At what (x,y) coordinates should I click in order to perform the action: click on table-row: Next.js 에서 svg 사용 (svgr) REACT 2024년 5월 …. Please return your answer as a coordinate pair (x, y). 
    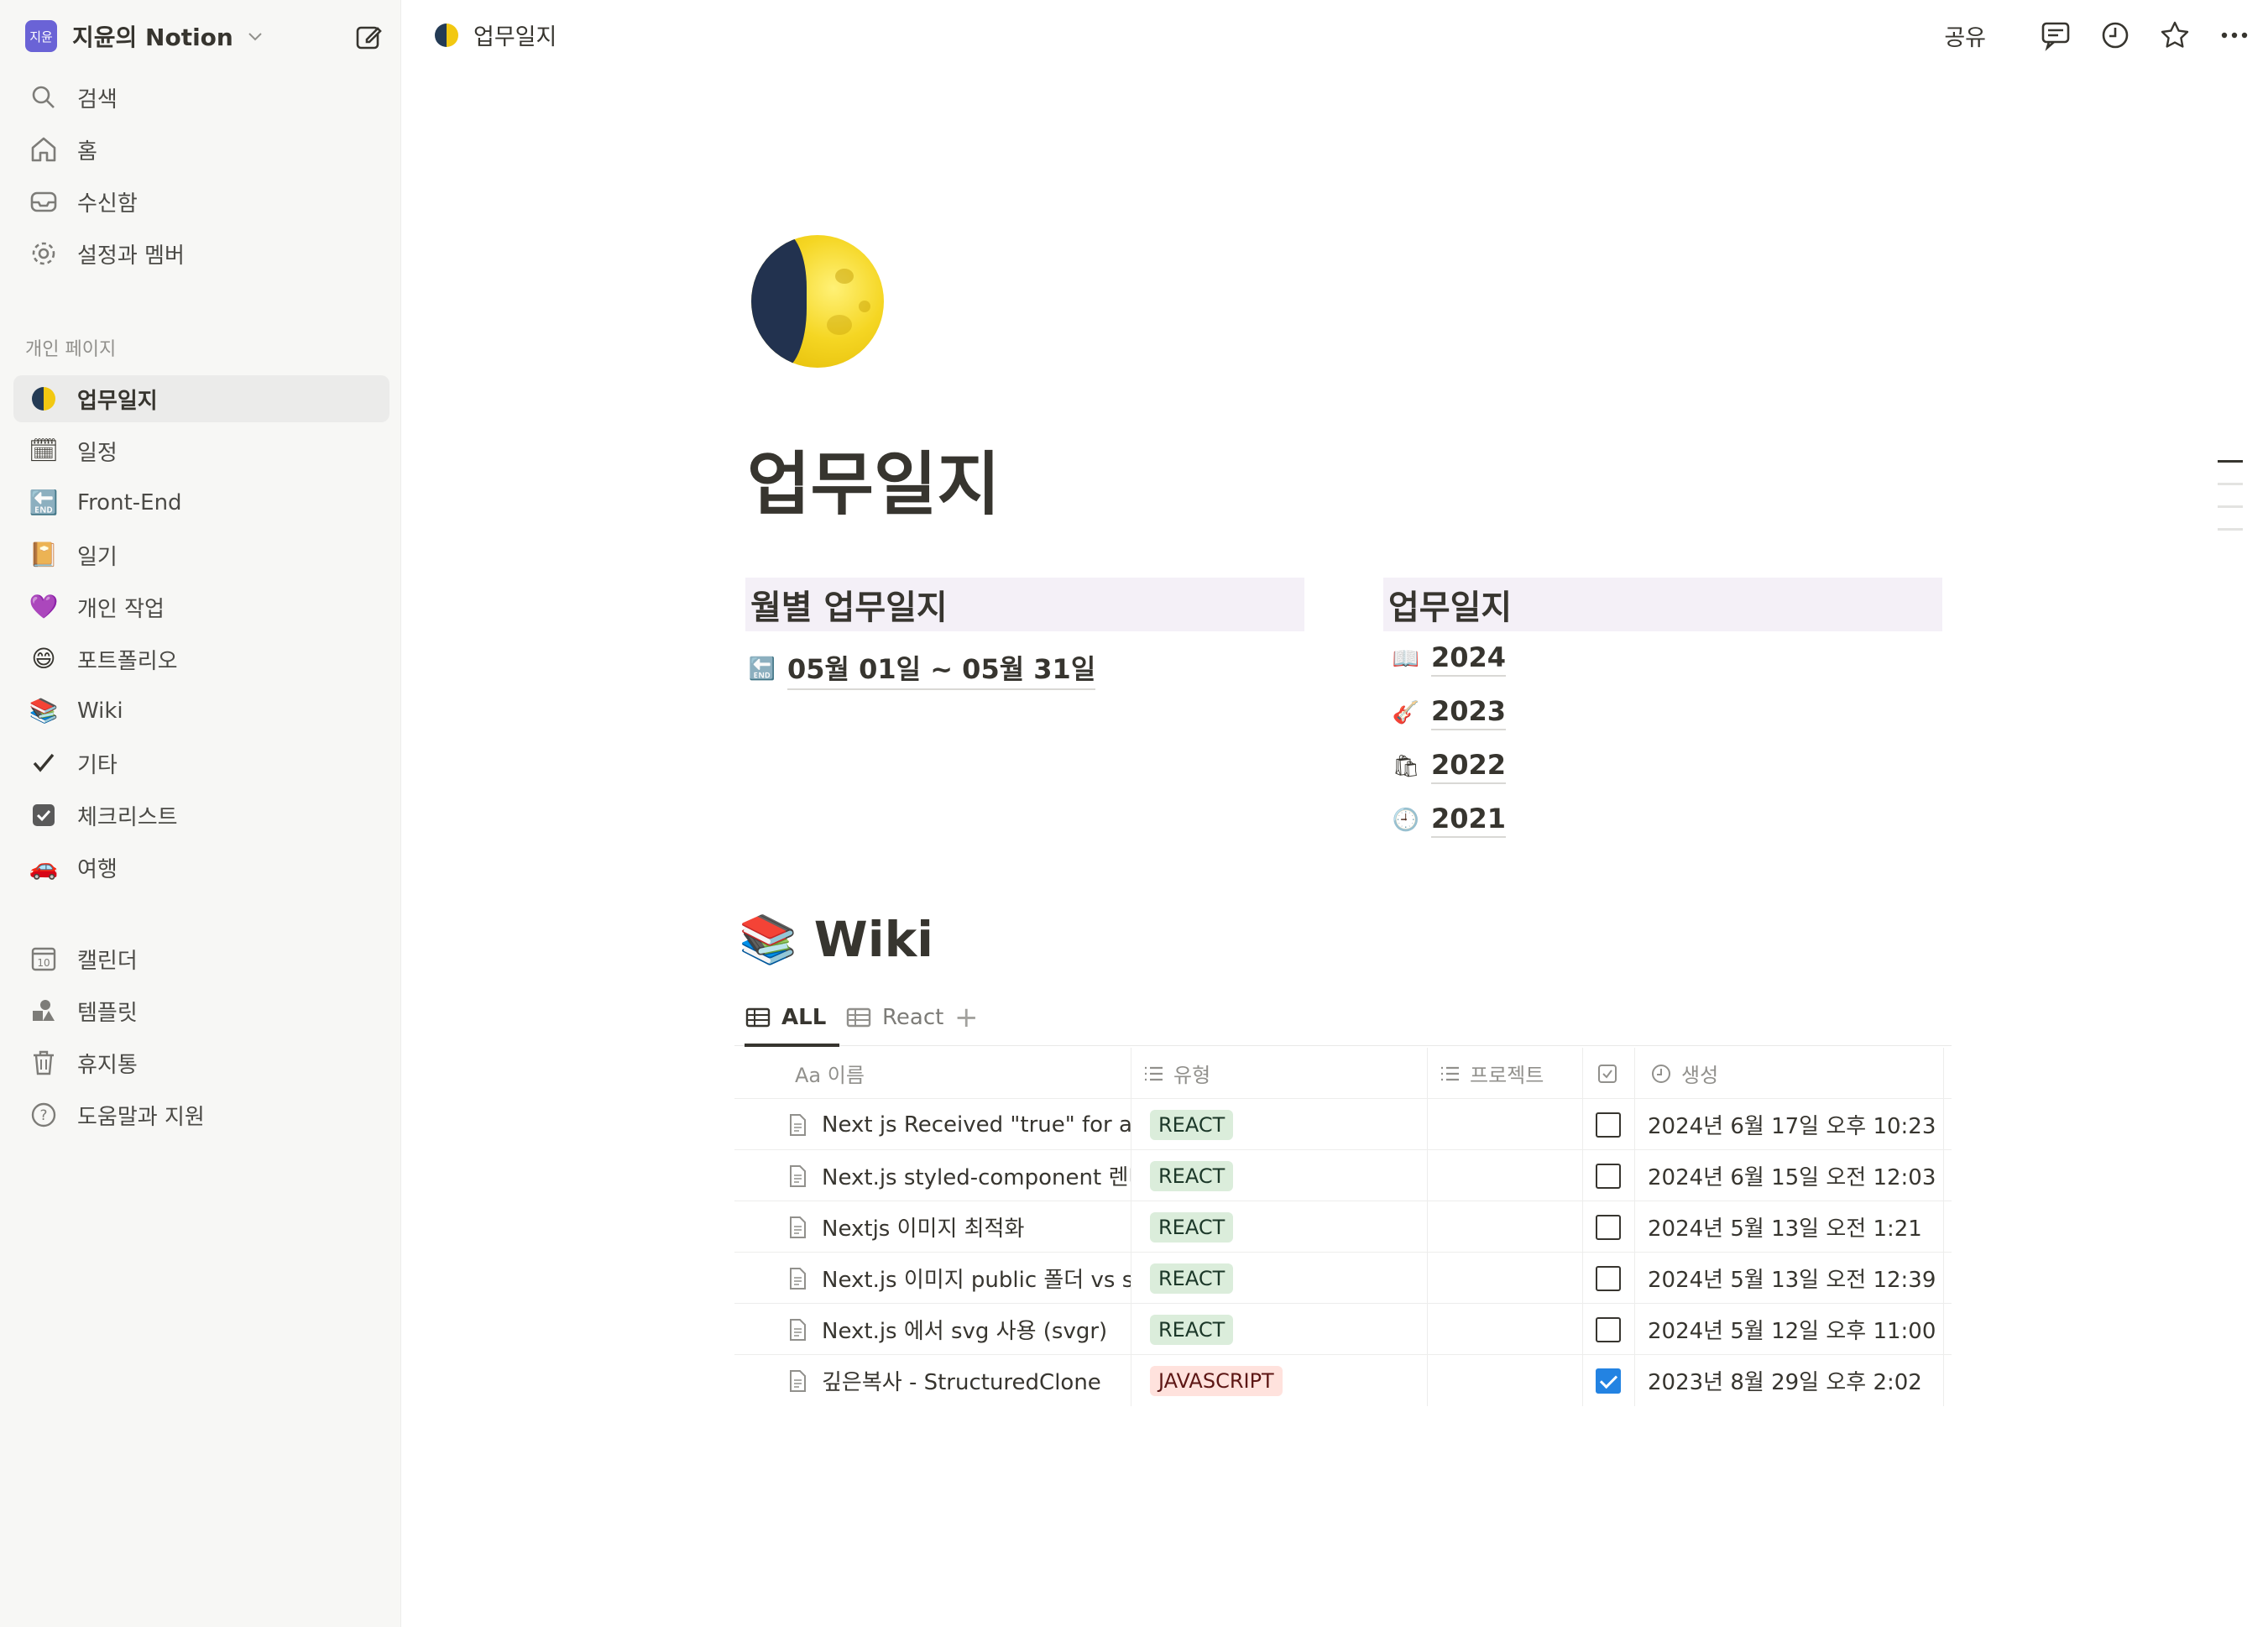
    Looking at the image, I should click on (1343, 1329).